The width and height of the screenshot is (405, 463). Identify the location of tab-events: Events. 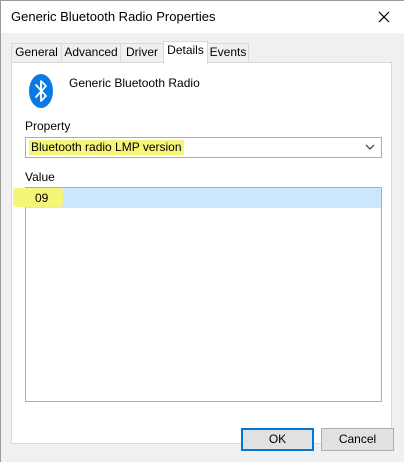
(228, 52).